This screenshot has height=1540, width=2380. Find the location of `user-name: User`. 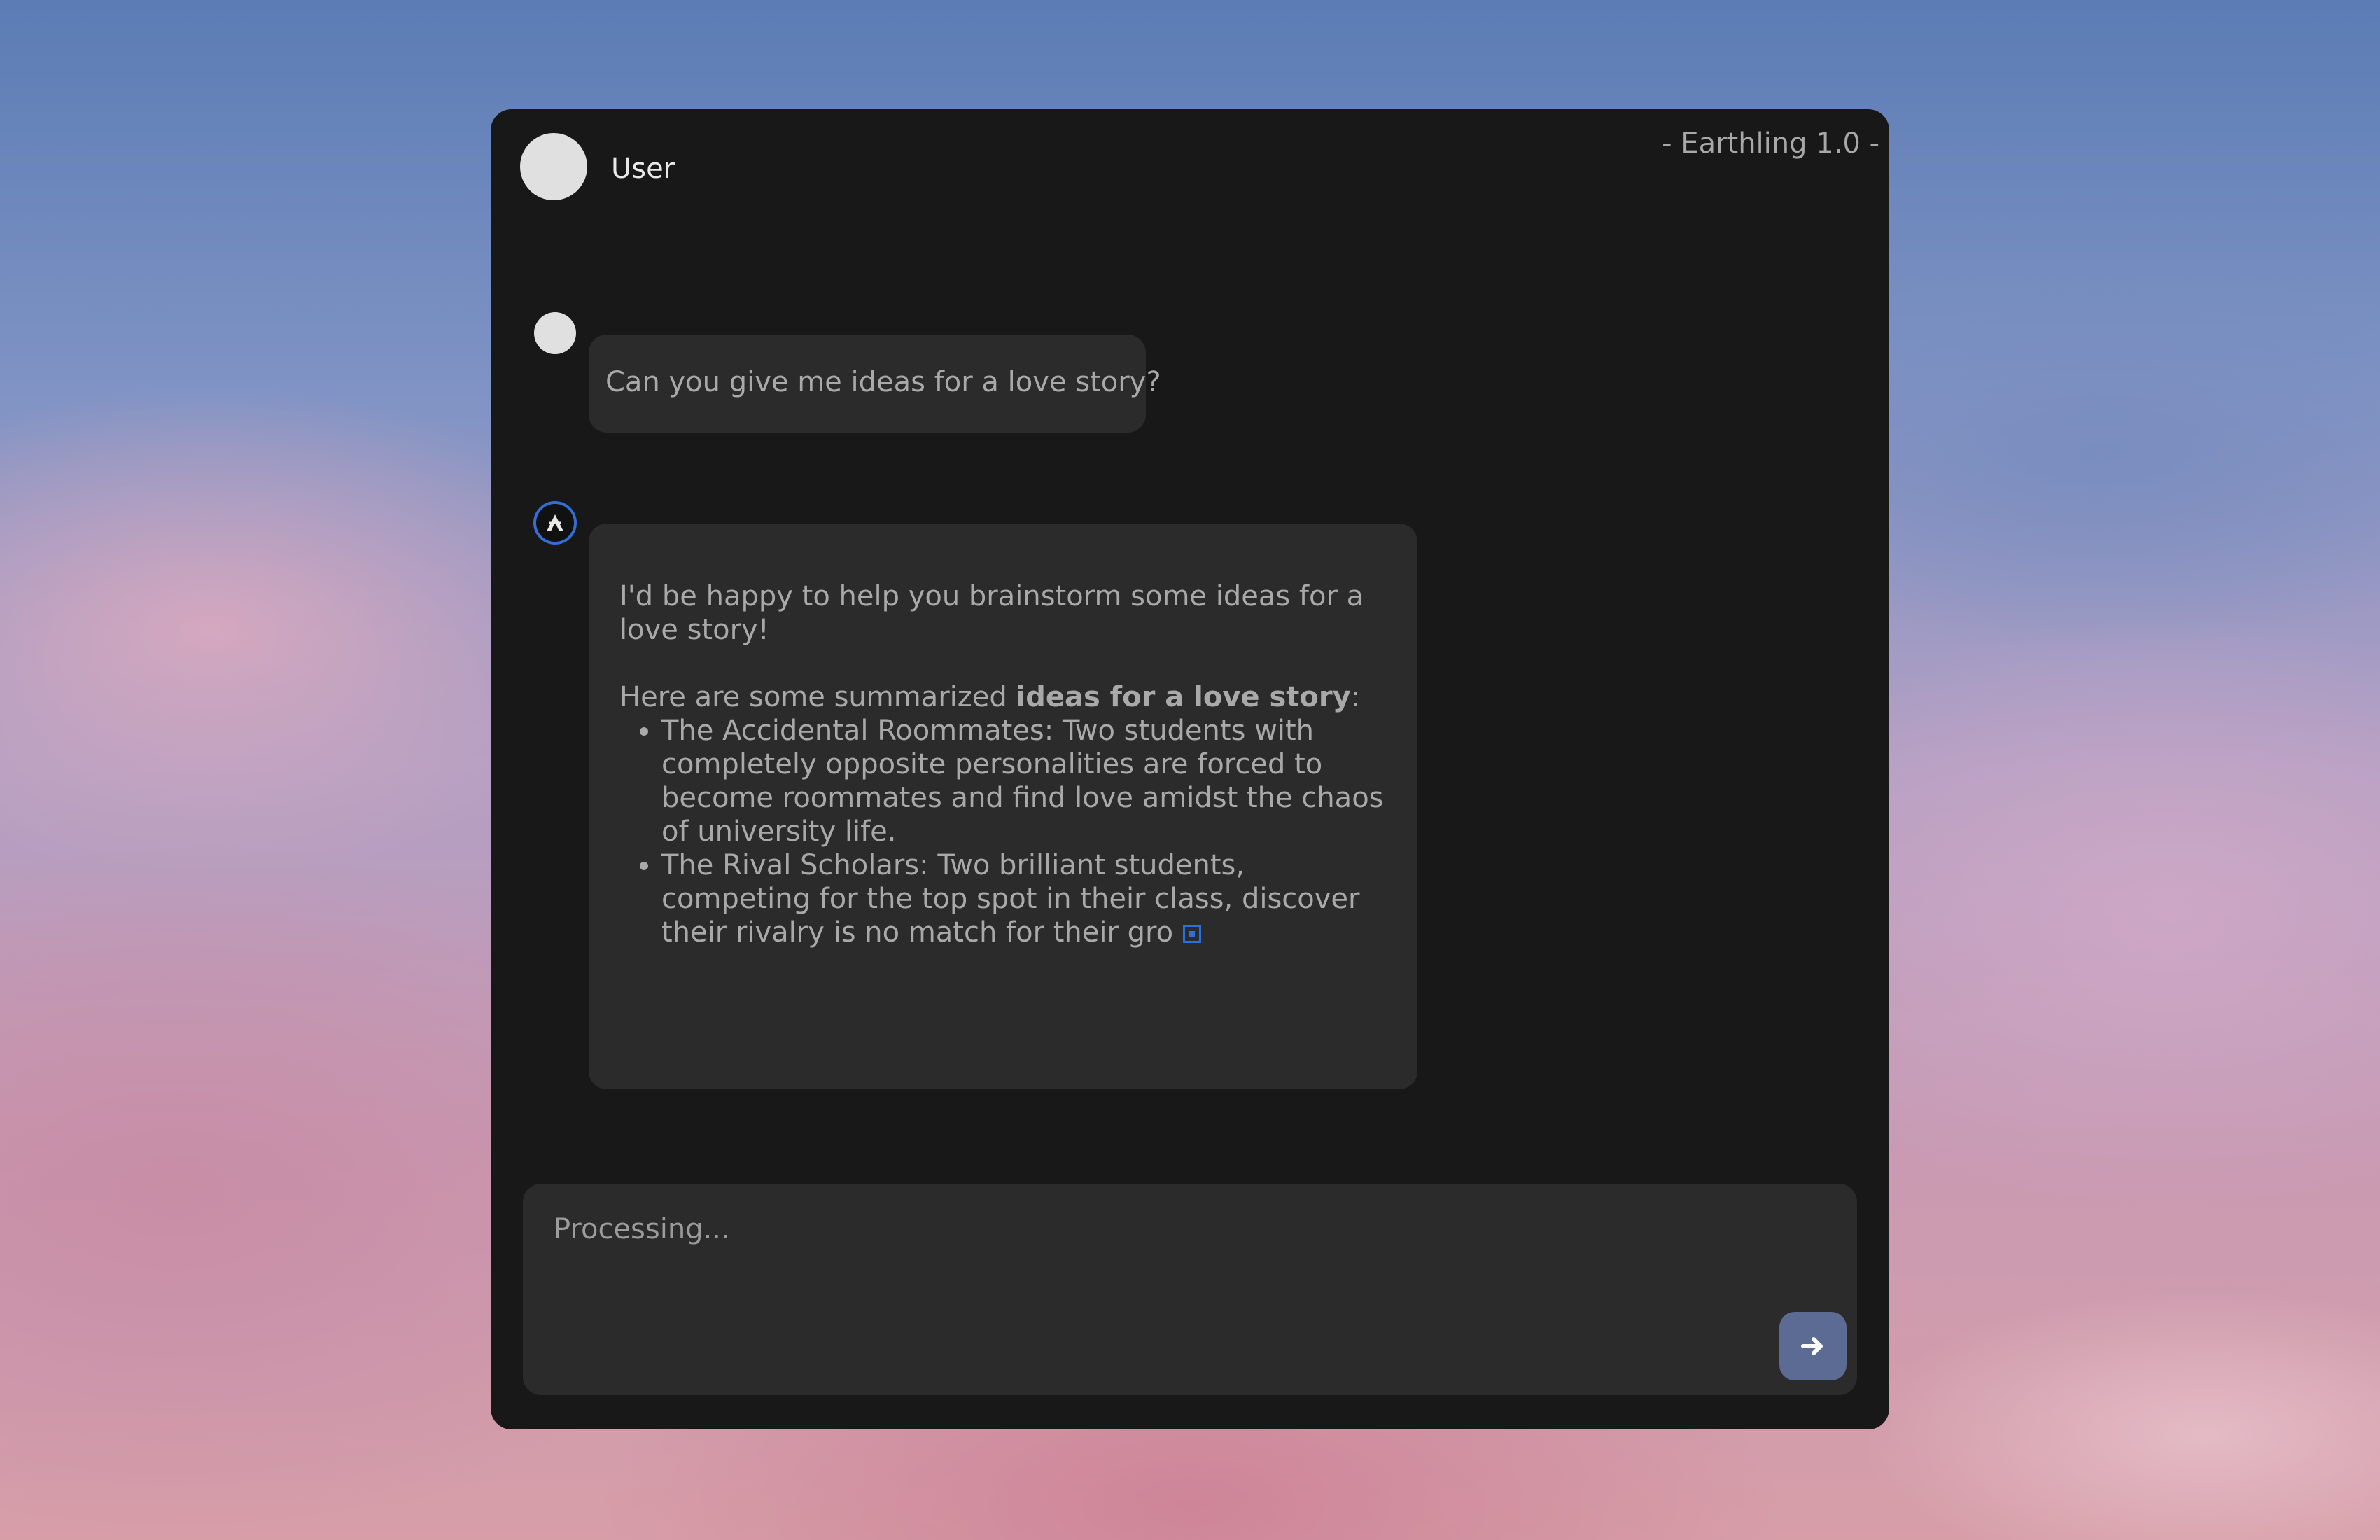

user-name: User is located at coordinates (643, 169).